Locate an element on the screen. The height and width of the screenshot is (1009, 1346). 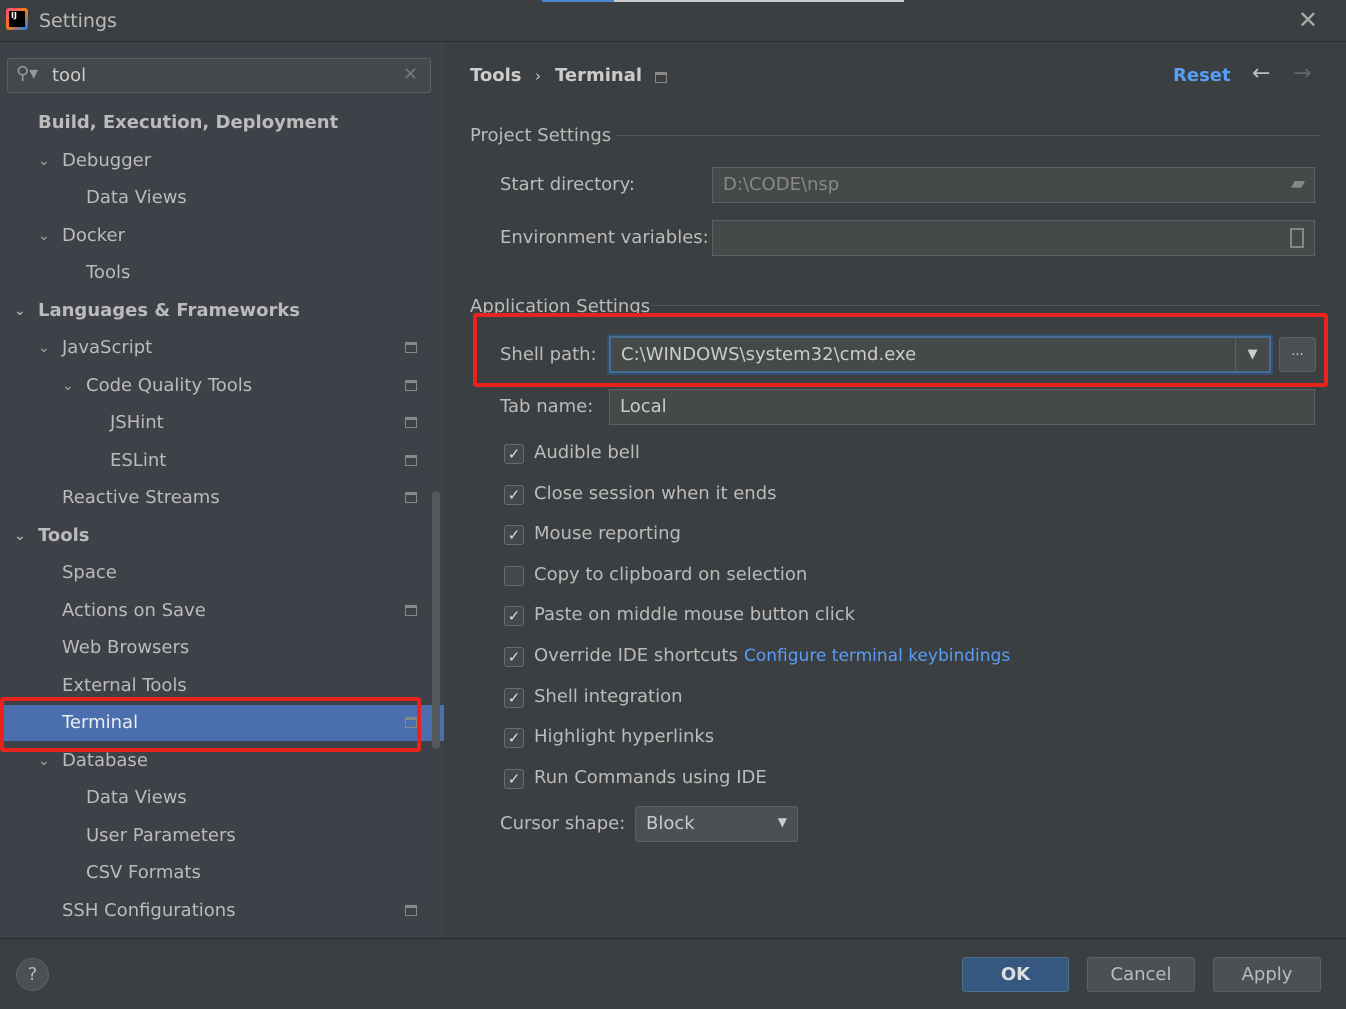
sidebar-item: ESLint is located at coordinates (222, 461).